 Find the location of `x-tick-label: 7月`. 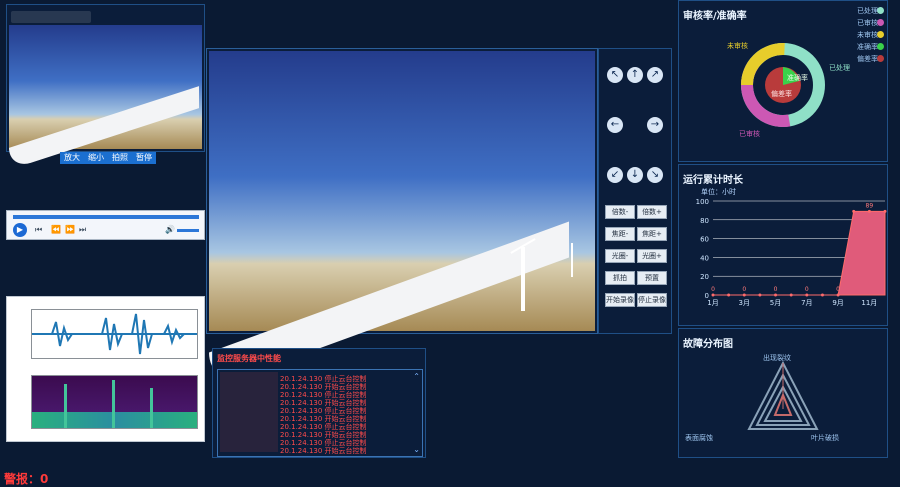

x-tick-label: 7月 is located at coordinates (806, 303).